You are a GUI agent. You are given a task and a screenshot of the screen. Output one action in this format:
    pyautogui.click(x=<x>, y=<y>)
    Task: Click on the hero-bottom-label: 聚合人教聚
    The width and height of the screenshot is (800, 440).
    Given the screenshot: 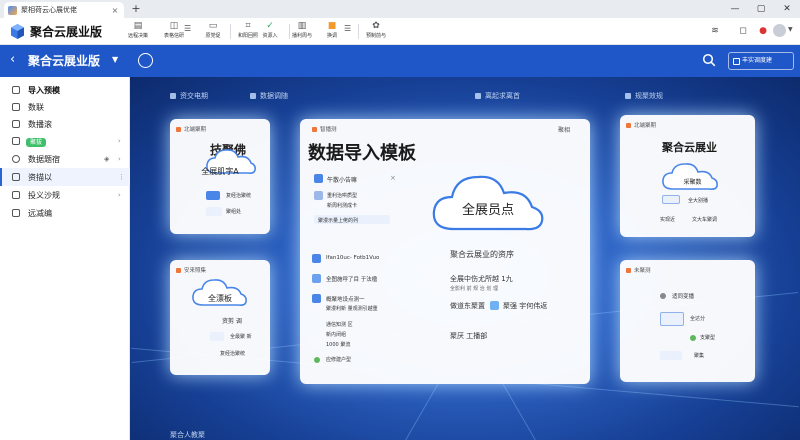 What is the action you would take?
    pyautogui.click(x=187, y=435)
    